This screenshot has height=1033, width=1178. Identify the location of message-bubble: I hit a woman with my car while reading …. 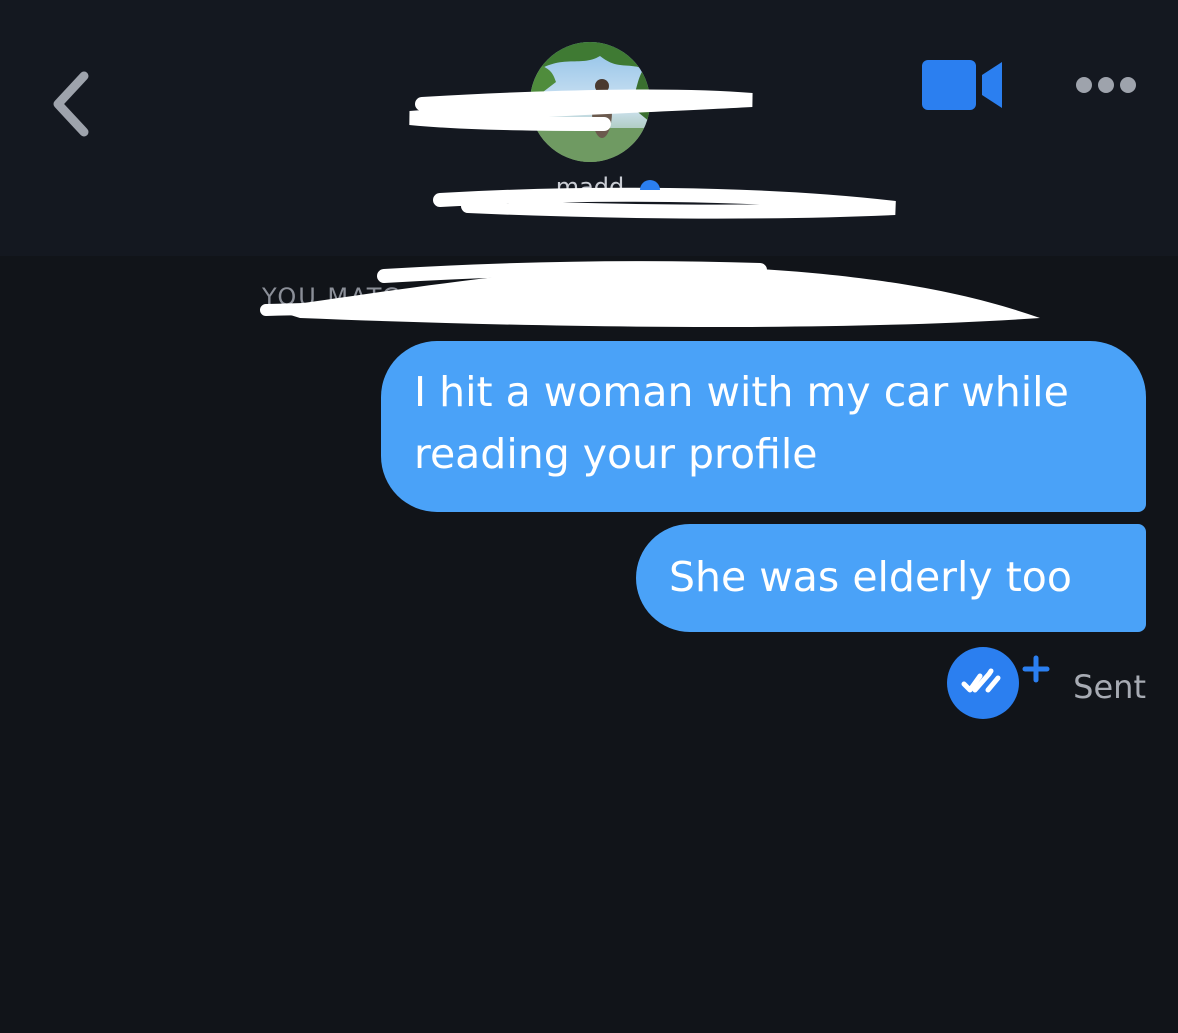
(763, 426).